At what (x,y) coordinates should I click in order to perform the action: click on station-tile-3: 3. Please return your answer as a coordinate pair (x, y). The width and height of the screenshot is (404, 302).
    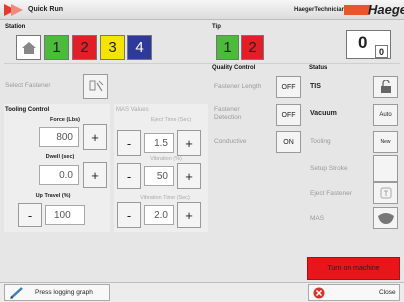
    Looking at the image, I should click on (112, 47).